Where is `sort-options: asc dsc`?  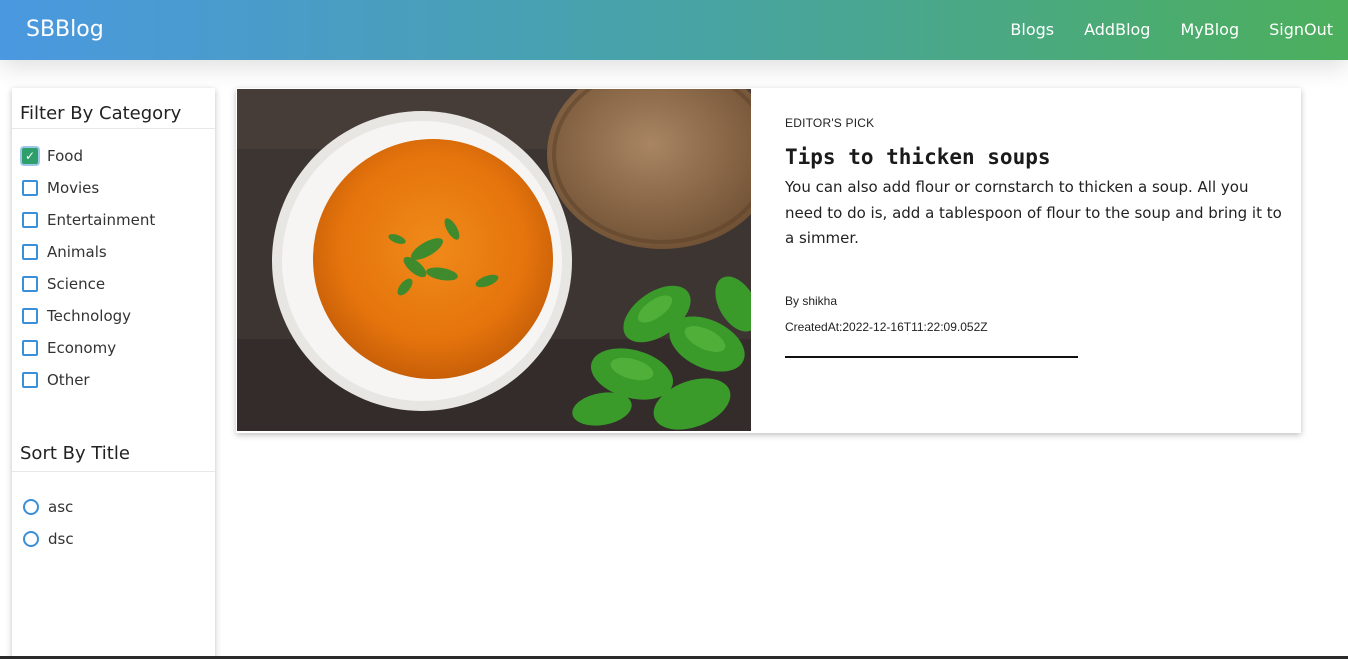 sort-options: asc dsc is located at coordinates (113, 513).